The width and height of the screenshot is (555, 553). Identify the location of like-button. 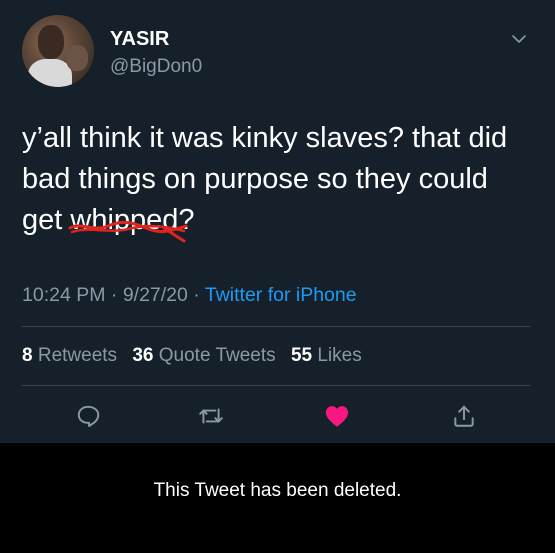
(337, 416).